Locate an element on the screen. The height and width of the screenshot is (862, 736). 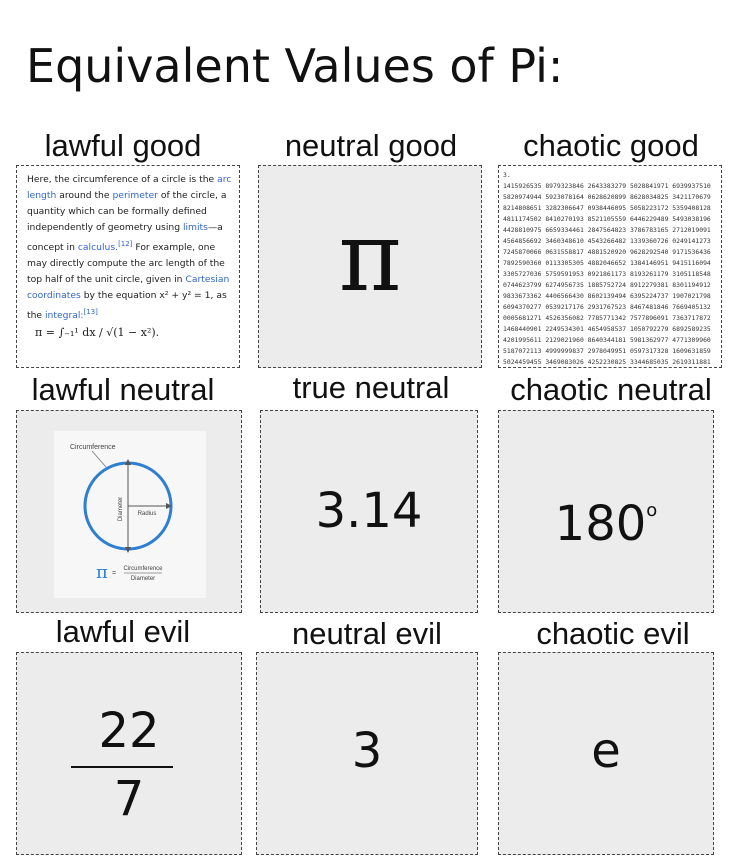
label-lawful-neutral: lawful neutral is located at coordinates (123, 389).